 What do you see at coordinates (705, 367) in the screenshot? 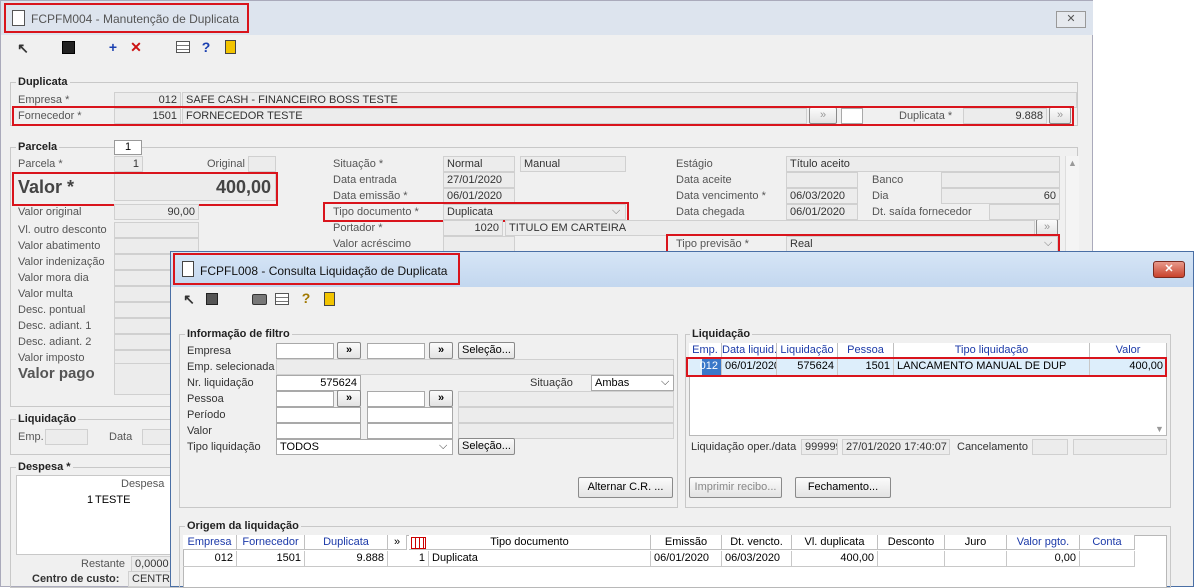
I see `liq-cell: 012` at bounding box center [705, 367].